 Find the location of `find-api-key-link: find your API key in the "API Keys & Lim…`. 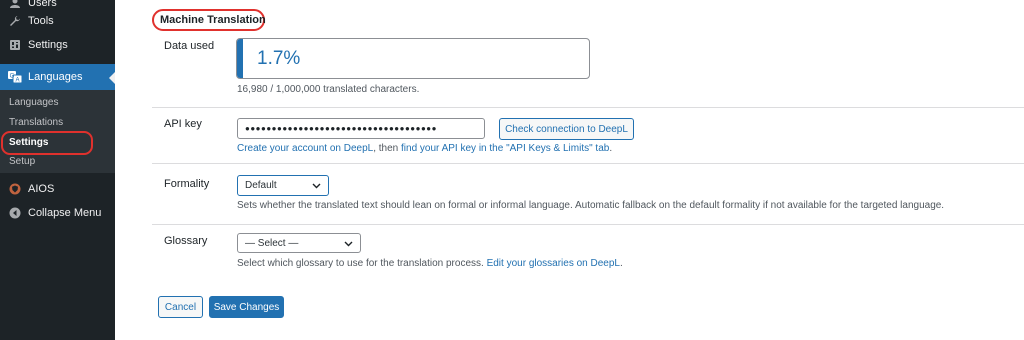

find-api-key-link: find your API key in the "API Keys & Lim… is located at coordinates (505, 148).